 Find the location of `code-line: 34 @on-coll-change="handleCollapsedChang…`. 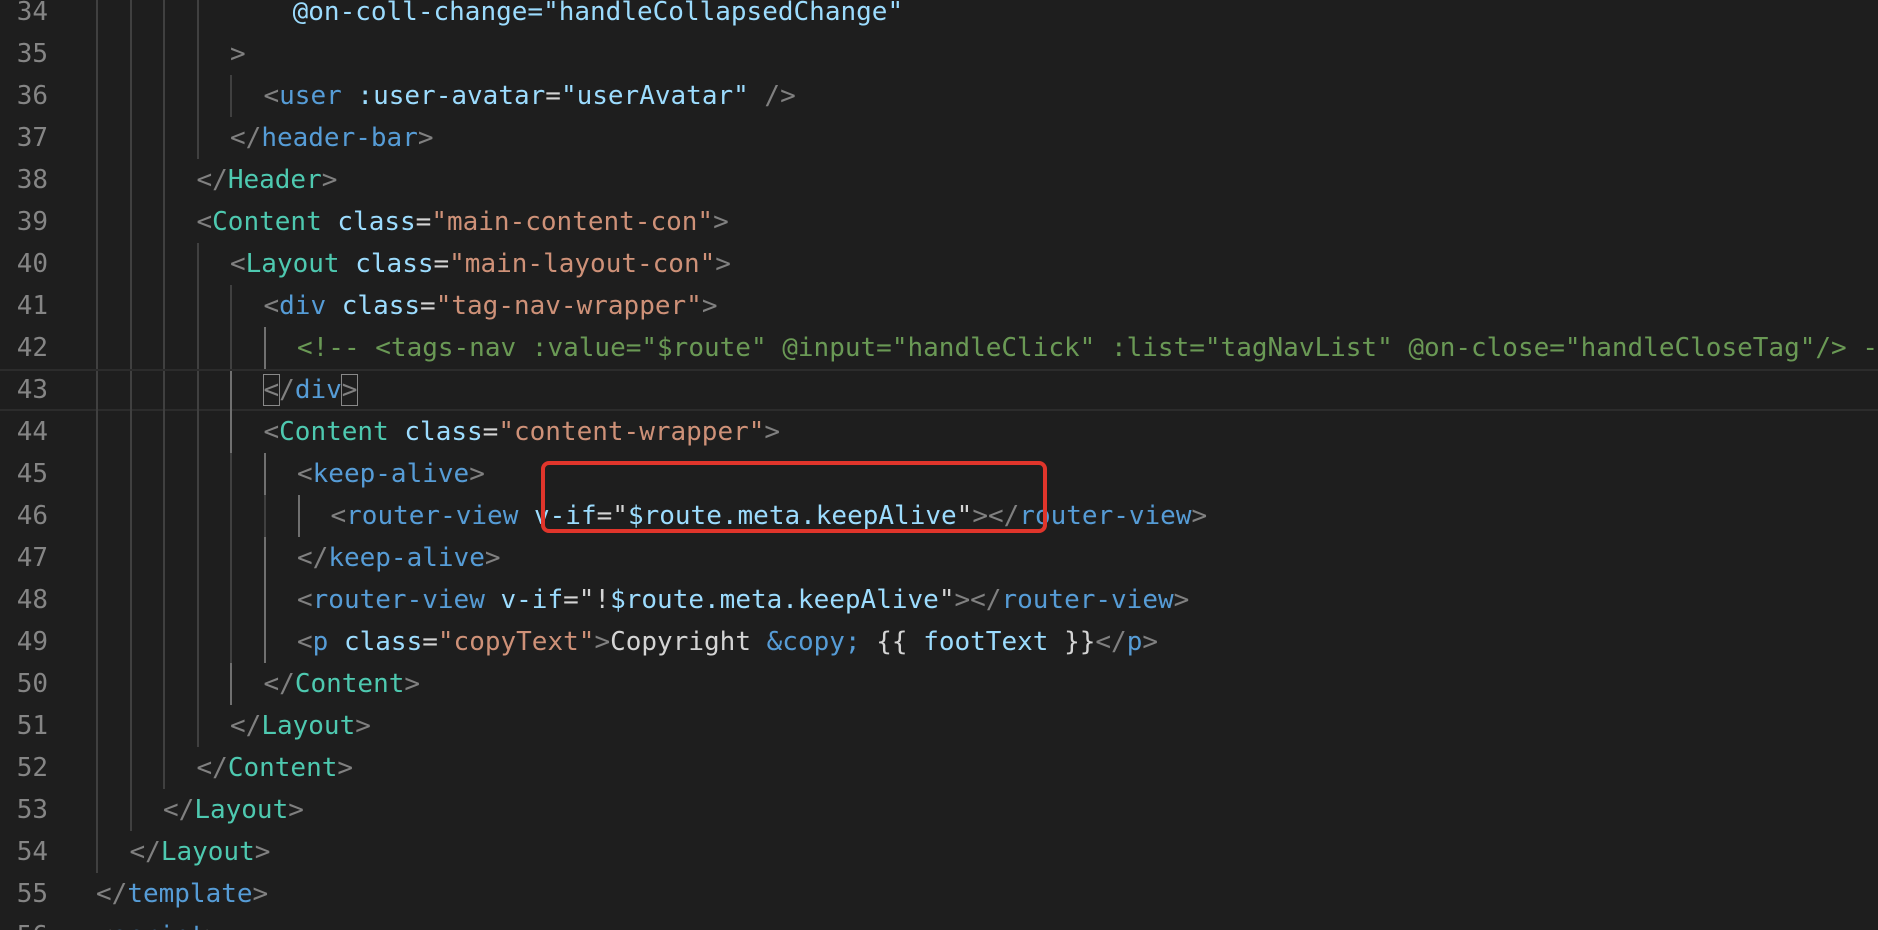

code-line: 34 @on-coll-change="handleCollapsedChang… is located at coordinates (939, 16).